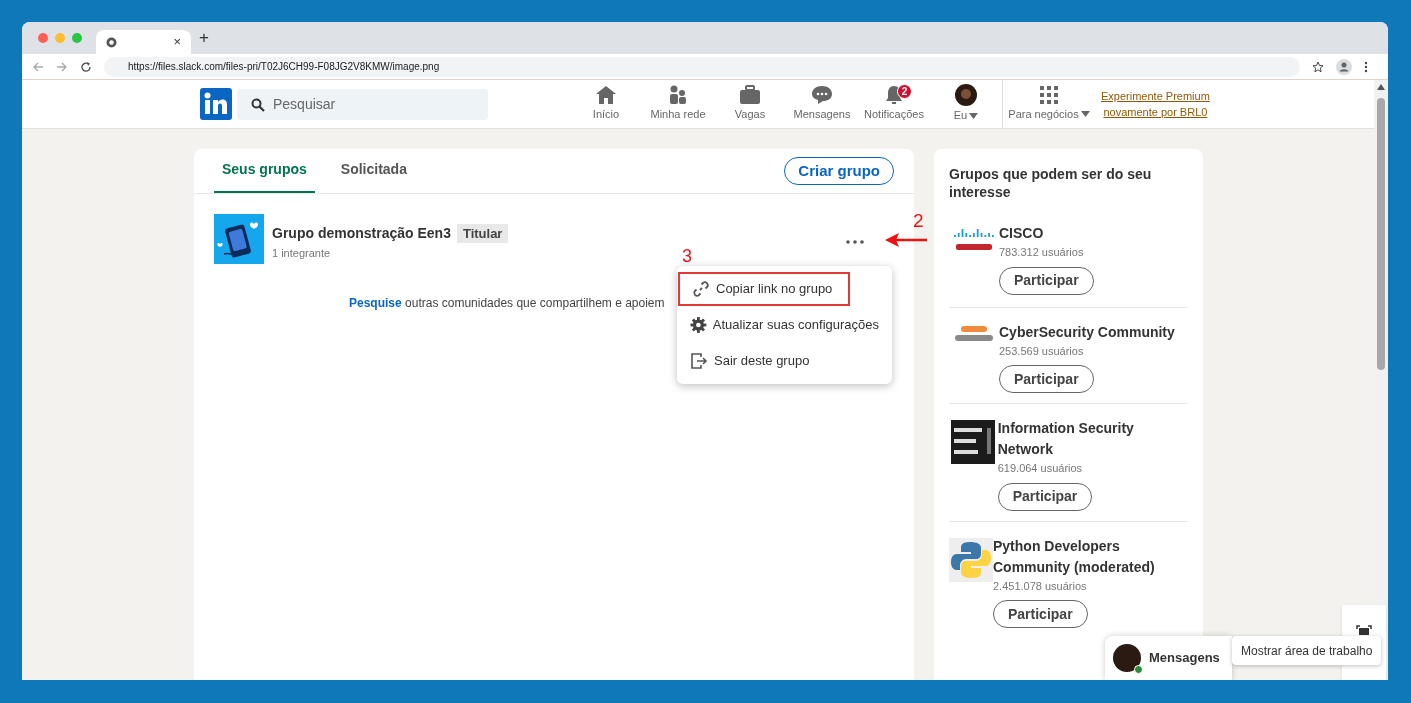 Image resolution: width=1411 pixels, height=703 pixels. I want to click on annotation-number: 2, so click(918, 220).